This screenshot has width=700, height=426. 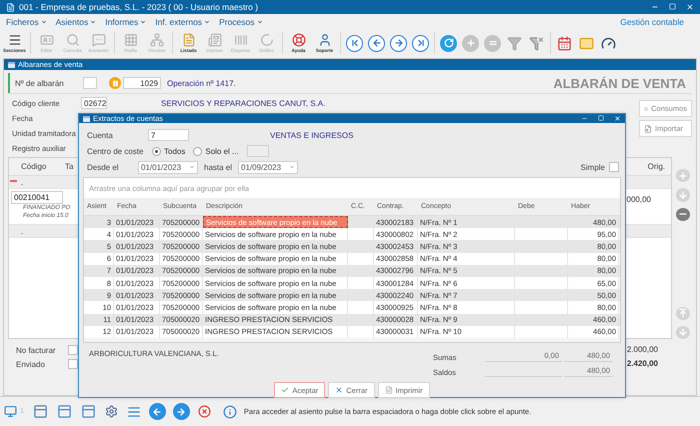 I want to click on first-record-icon, so click(x=354, y=43).